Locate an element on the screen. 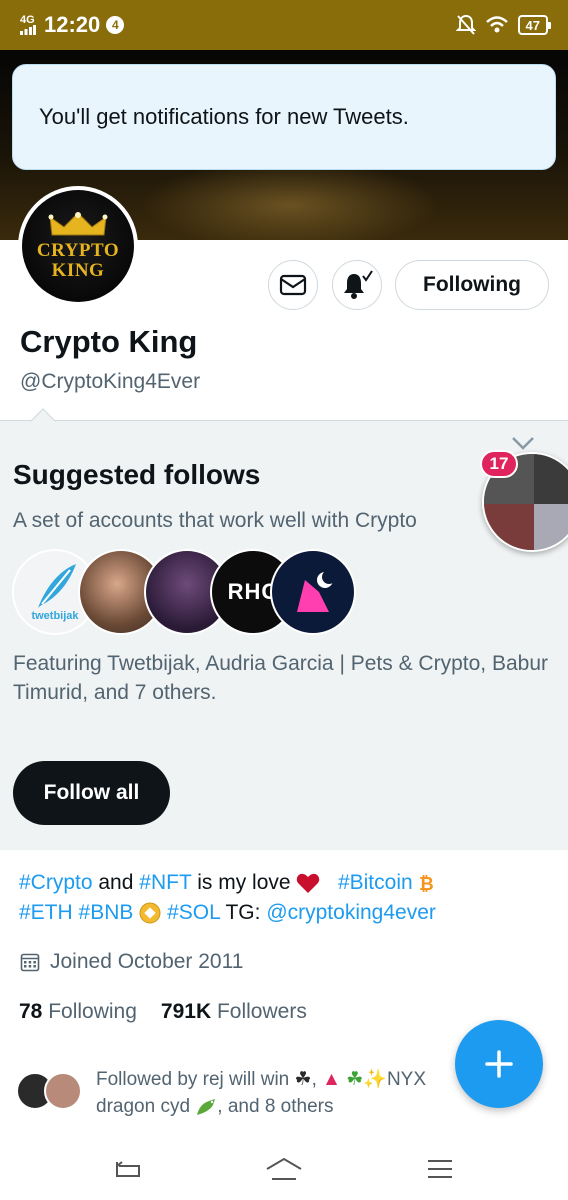 Image resolution: width=568 pixels, height=1200 pixels. heart-icon is located at coordinates (308, 884).